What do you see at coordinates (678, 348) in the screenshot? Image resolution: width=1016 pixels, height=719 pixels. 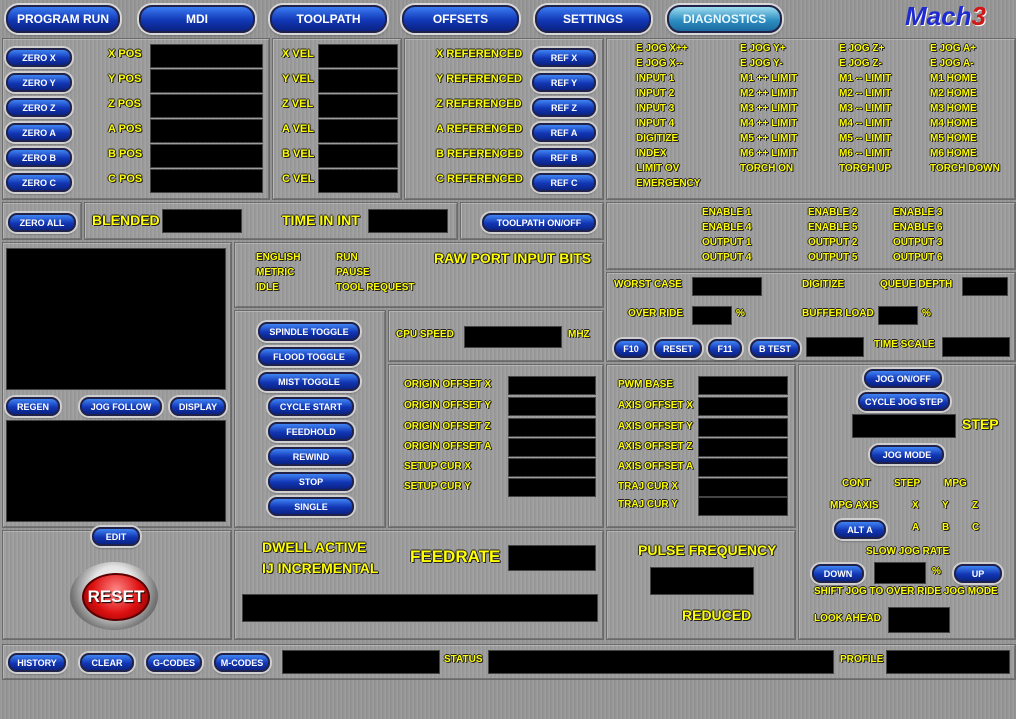 I see `diag-reset-button: RESET` at bounding box center [678, 348].